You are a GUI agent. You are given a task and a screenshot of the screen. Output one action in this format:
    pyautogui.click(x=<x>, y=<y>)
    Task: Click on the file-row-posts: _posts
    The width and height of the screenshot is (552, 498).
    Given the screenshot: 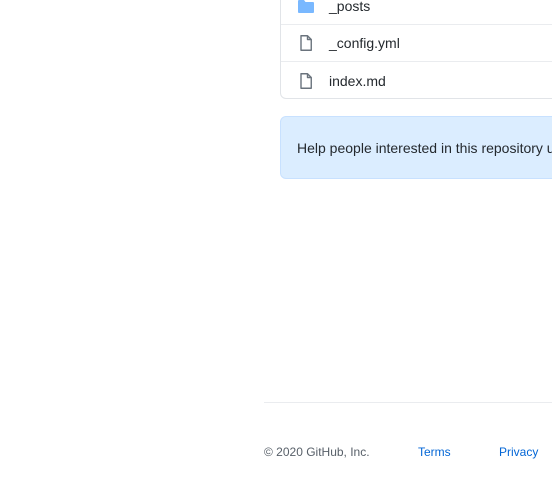 What is the action you would take?
    pyautogui.click(x=416, y=12)
    